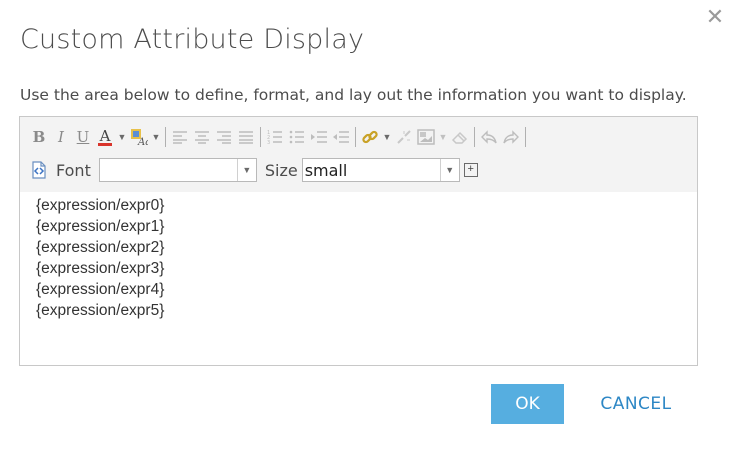 This screenshot has width=732, height=457. I want to click on bold-icon: B, so click(39, 137).